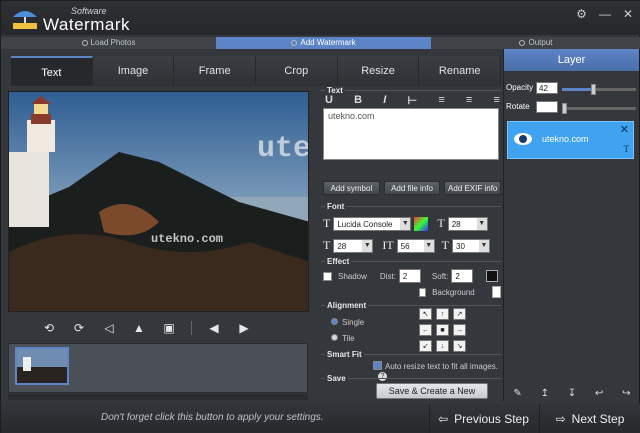  I want to click on image-toolbar: ⟲ ⟳ ◁ ▲ ▣ ◀ ▶, so click(161, 328).